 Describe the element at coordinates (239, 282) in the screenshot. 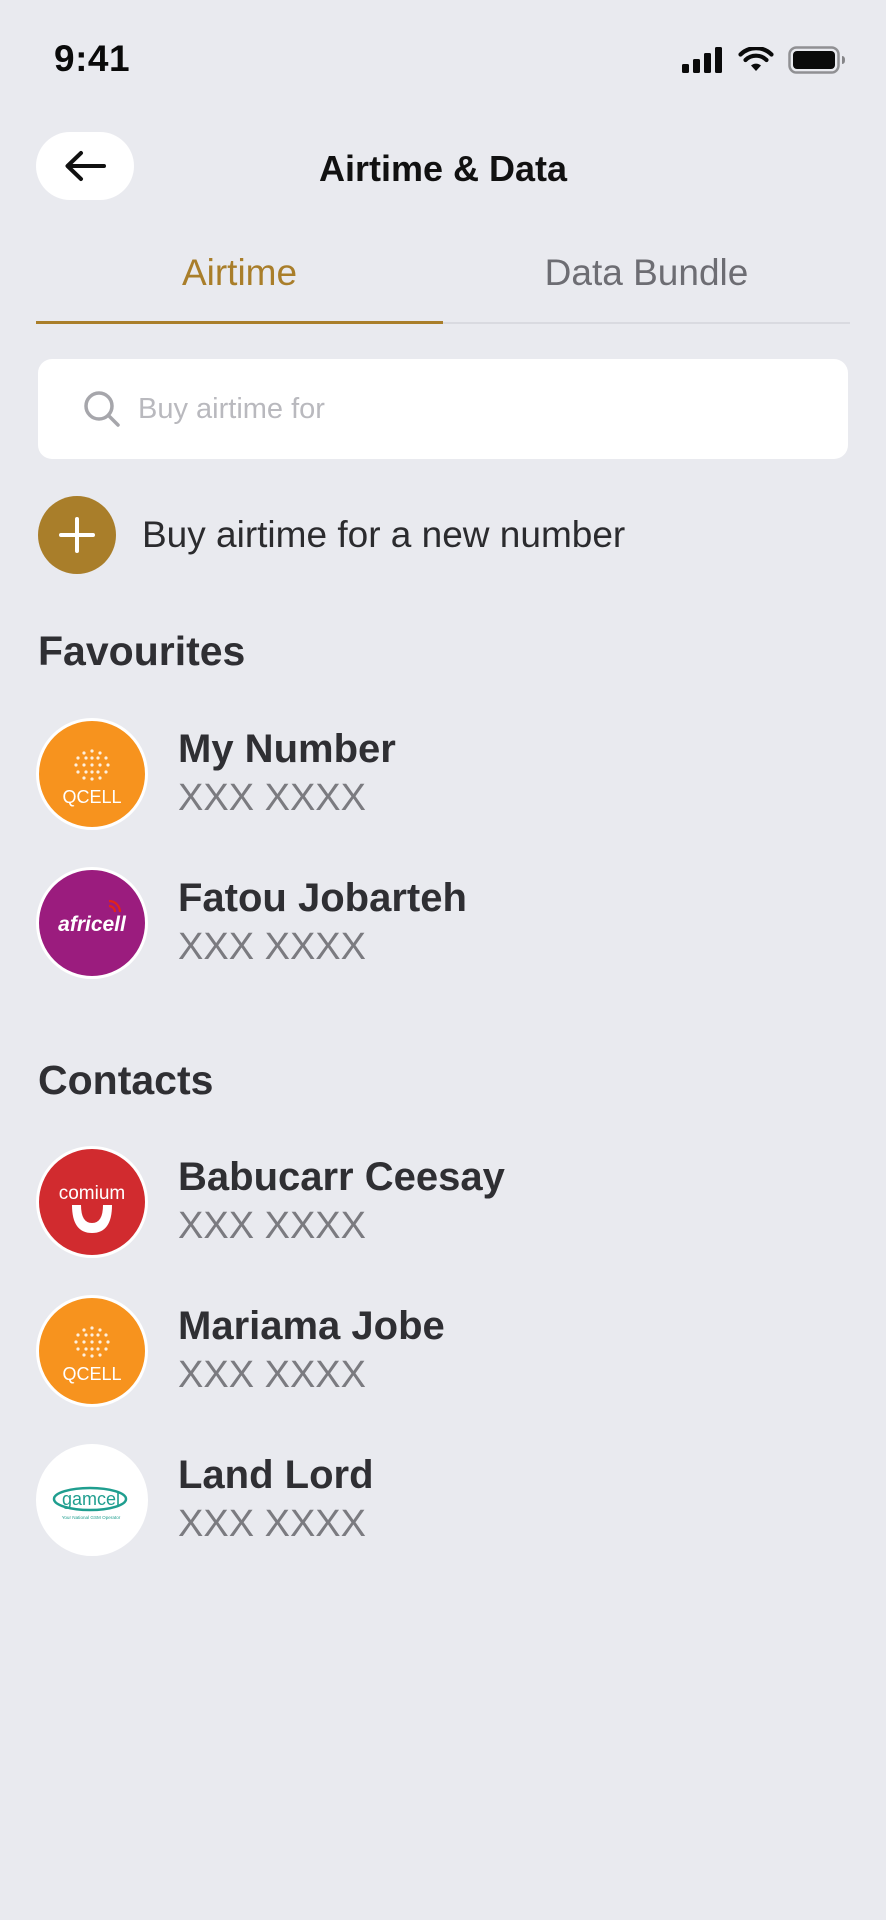

I see `tab-airtime: Airtime` at that location.